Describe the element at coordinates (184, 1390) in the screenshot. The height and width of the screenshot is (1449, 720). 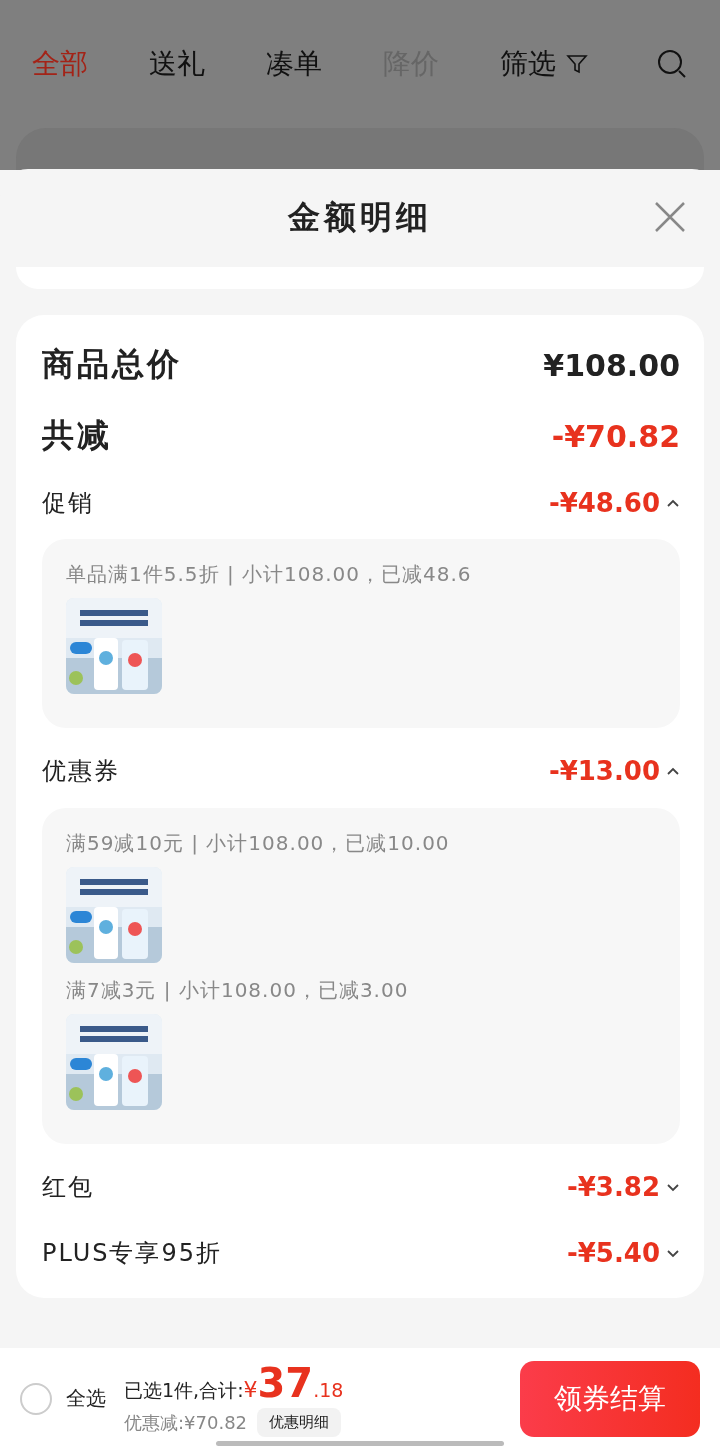
I see `selected-summary: 已选1件,合计:` at that location.